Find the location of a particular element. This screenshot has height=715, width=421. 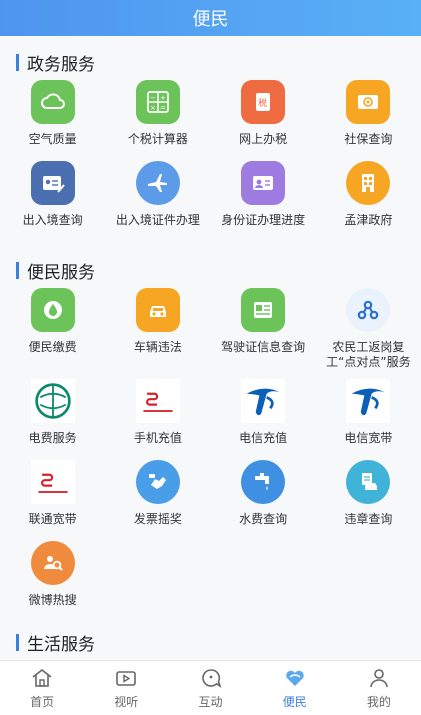

service-label: 电信充值 is located at coordinates (263, 438).